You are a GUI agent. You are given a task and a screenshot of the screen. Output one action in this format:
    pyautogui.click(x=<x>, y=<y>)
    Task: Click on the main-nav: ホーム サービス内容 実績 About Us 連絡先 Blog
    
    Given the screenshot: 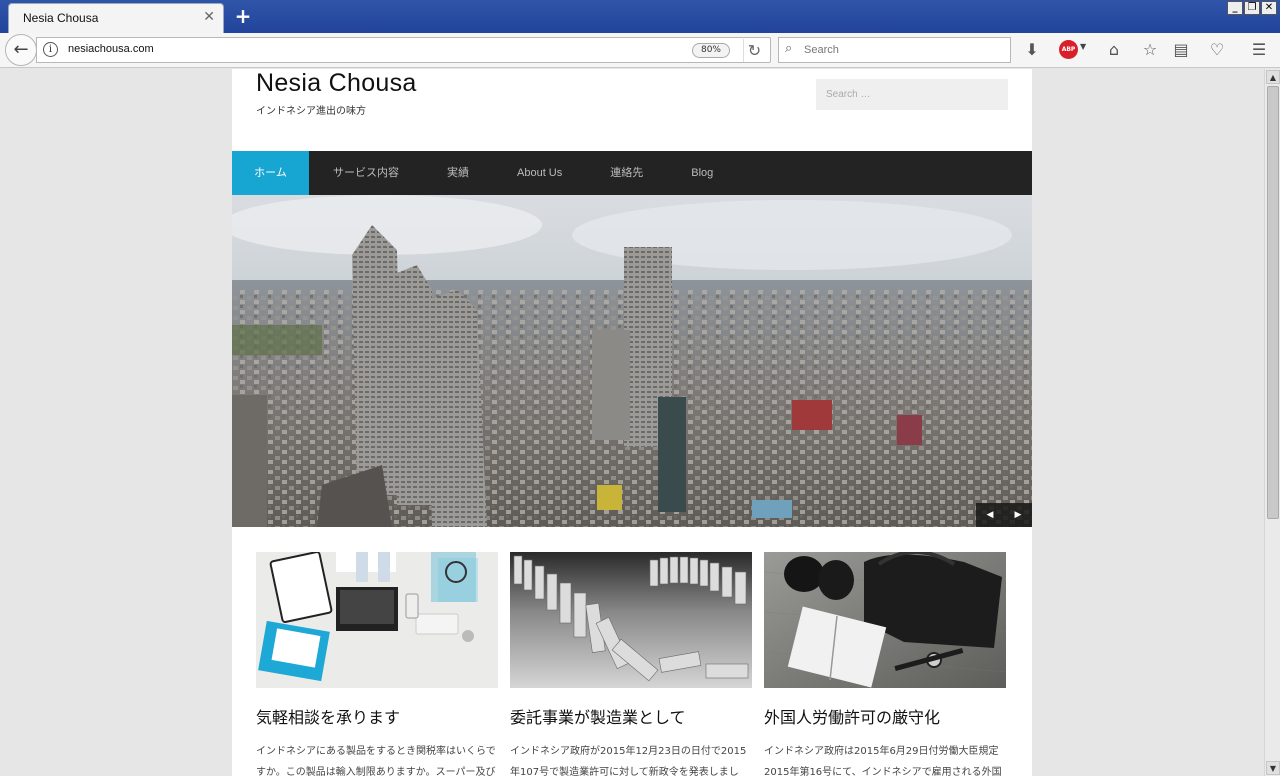 What is the action you would take?
    pyautogui.click(x=632, y=173)
    